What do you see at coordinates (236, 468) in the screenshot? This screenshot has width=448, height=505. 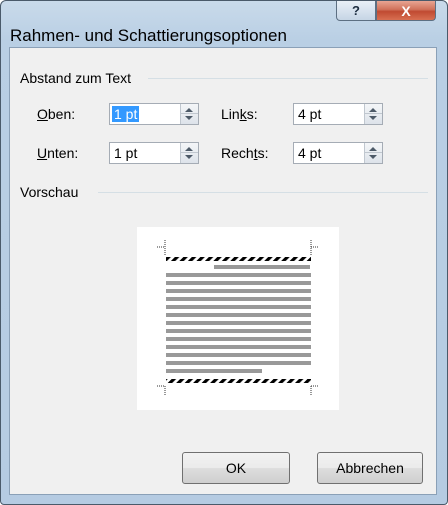 I see `ok-button: OK` at bounding box center [236, 468].